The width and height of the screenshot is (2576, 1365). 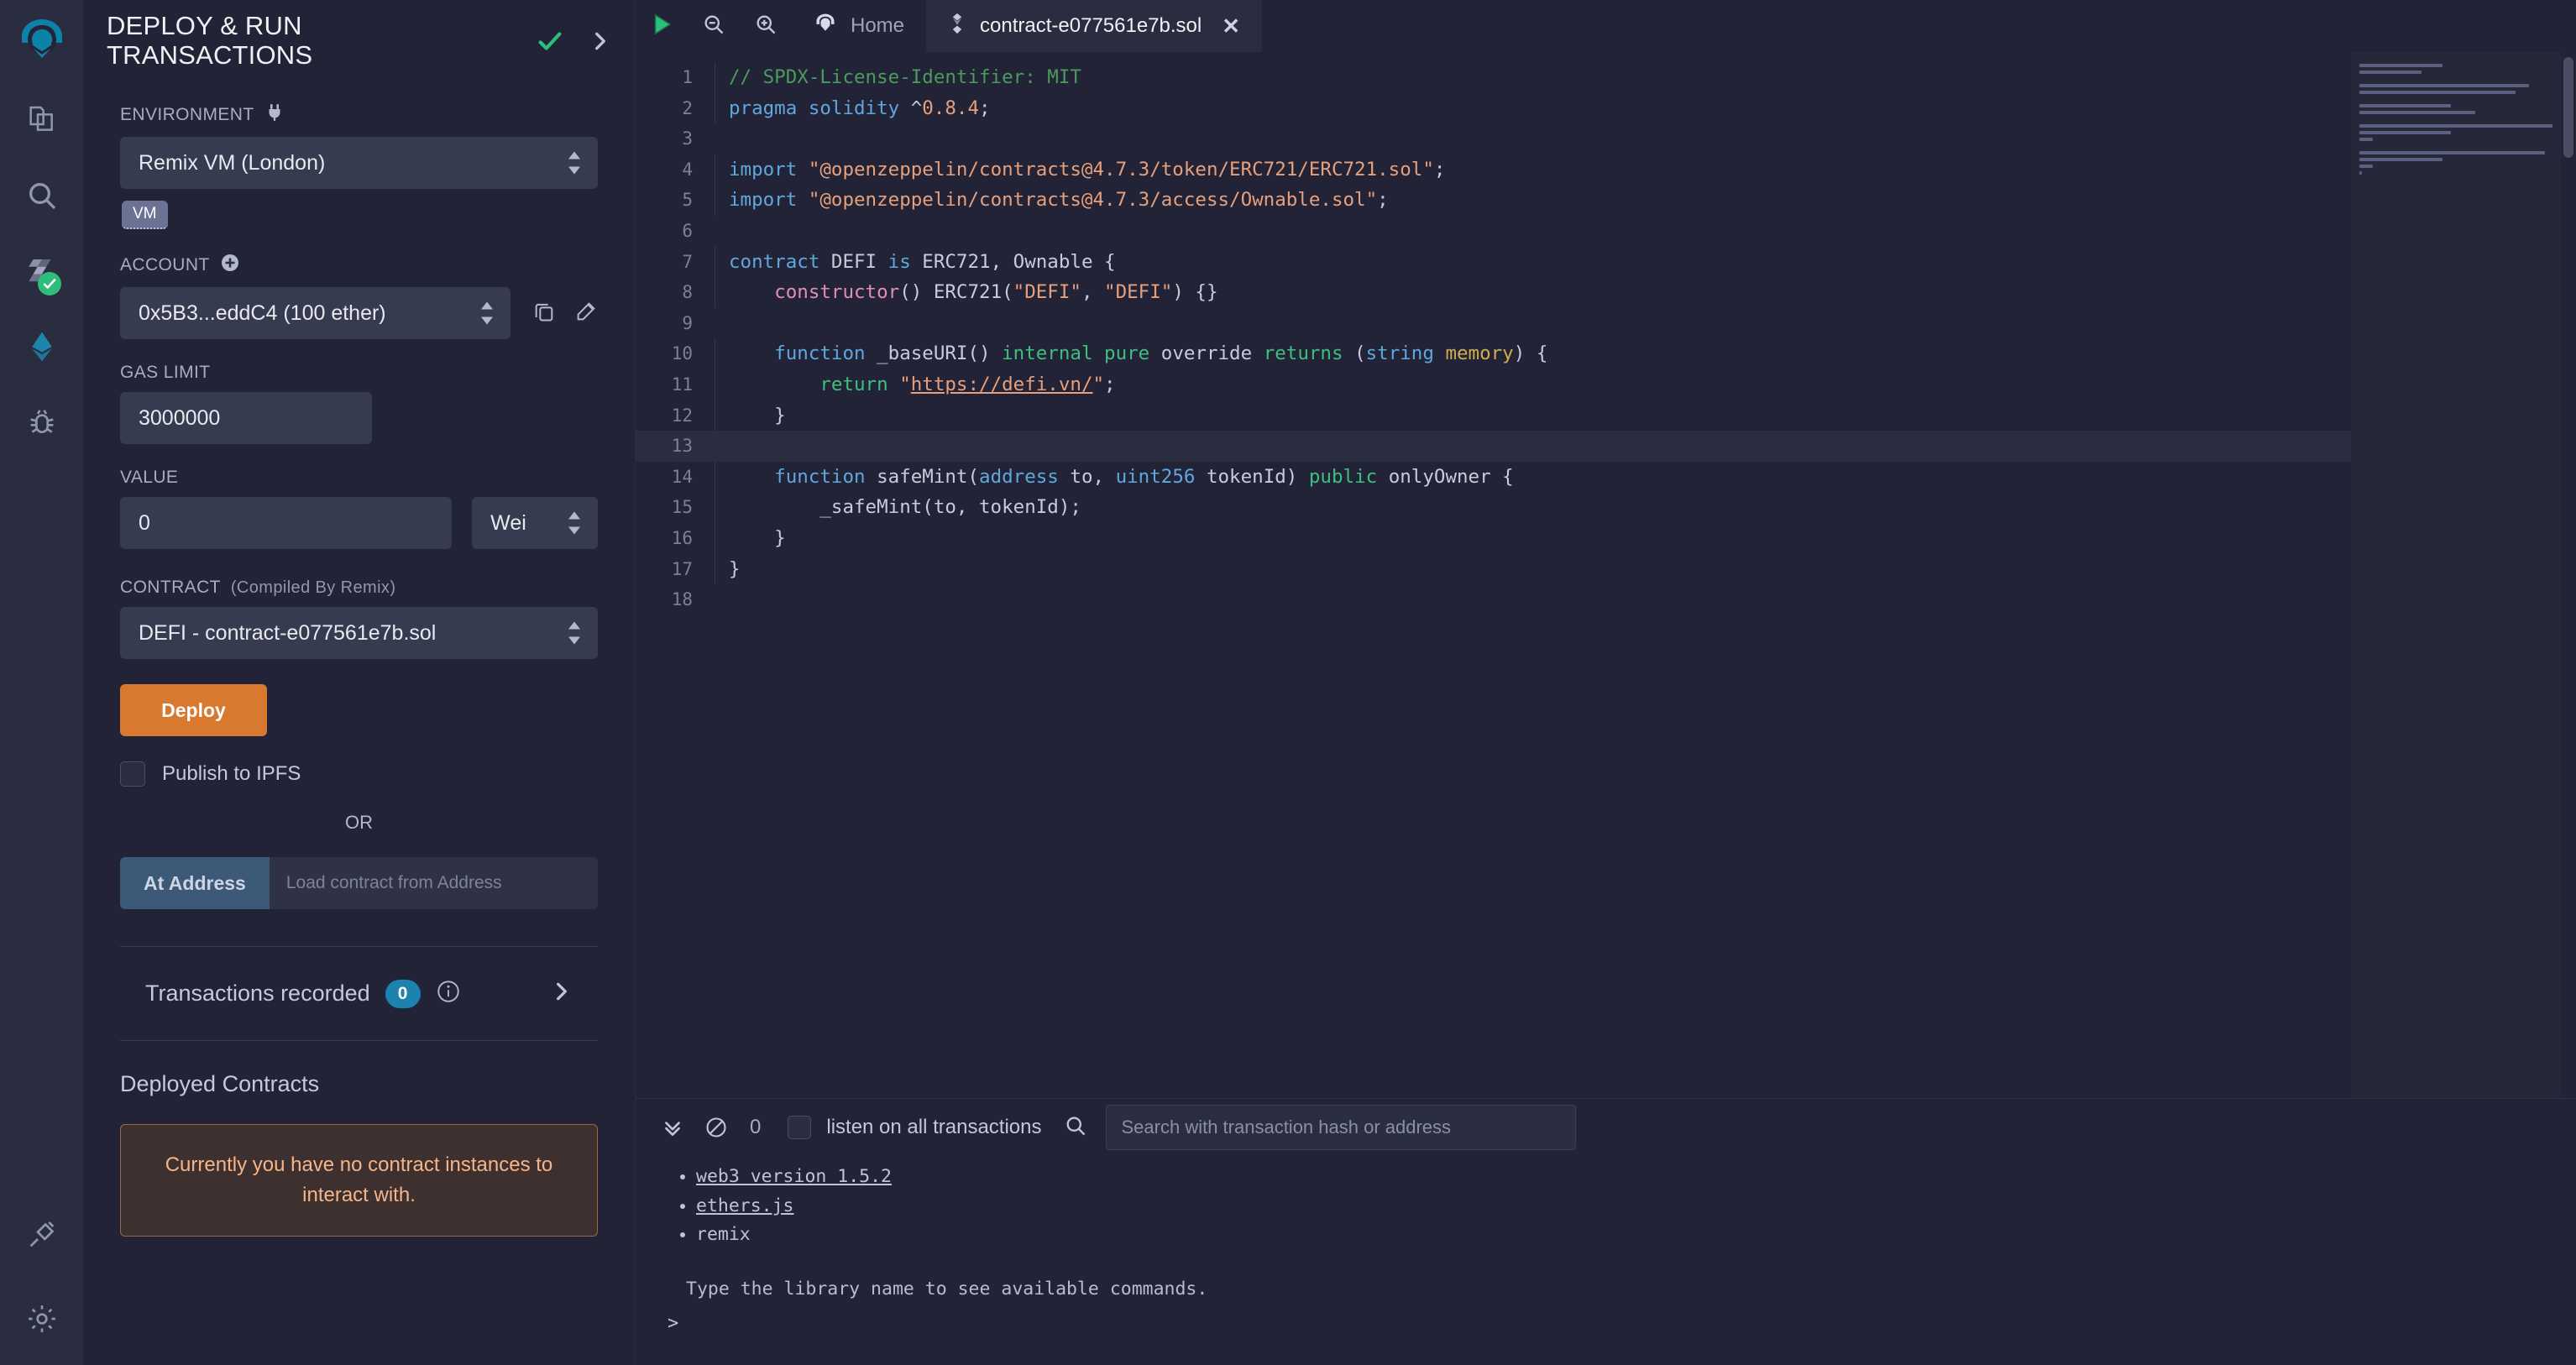 What do you see at coordinates (1636, 1207) in the screenshot?
I see `terminal-library-item: ethers.js` at bounding box center [1636, 1207].